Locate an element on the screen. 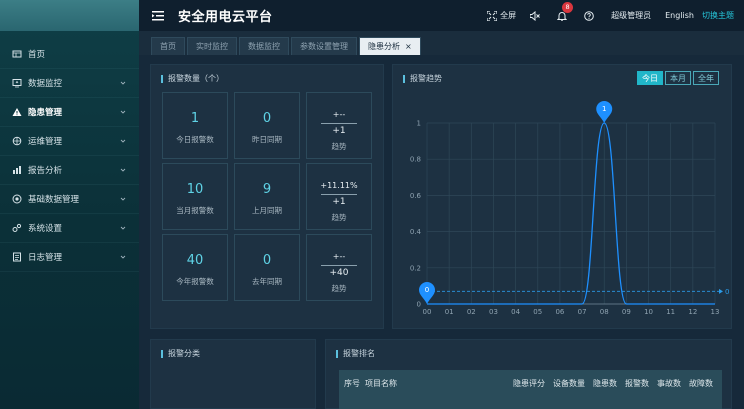  x-tick-label: 02 is located at coordinates (471, 312).